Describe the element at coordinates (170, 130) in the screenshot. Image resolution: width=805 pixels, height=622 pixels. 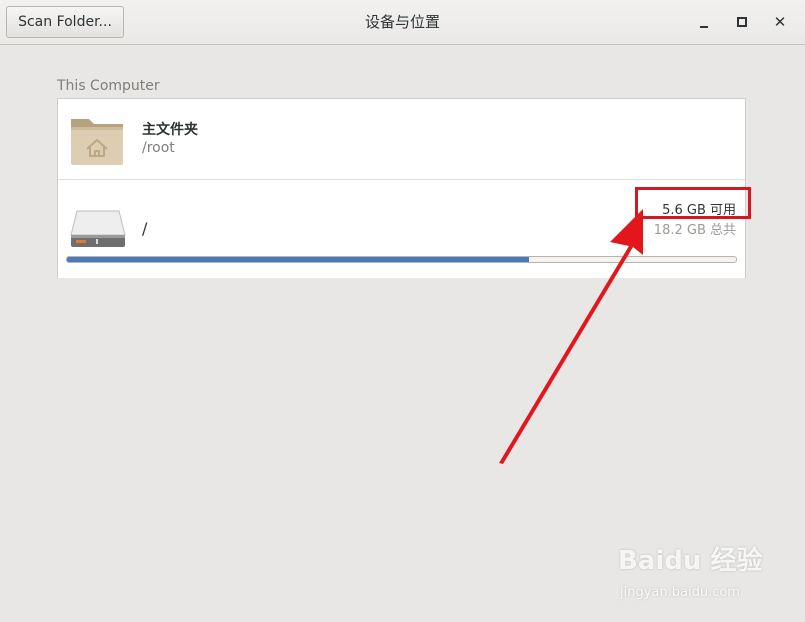
I see `item-name: 主文件夹` at that location.